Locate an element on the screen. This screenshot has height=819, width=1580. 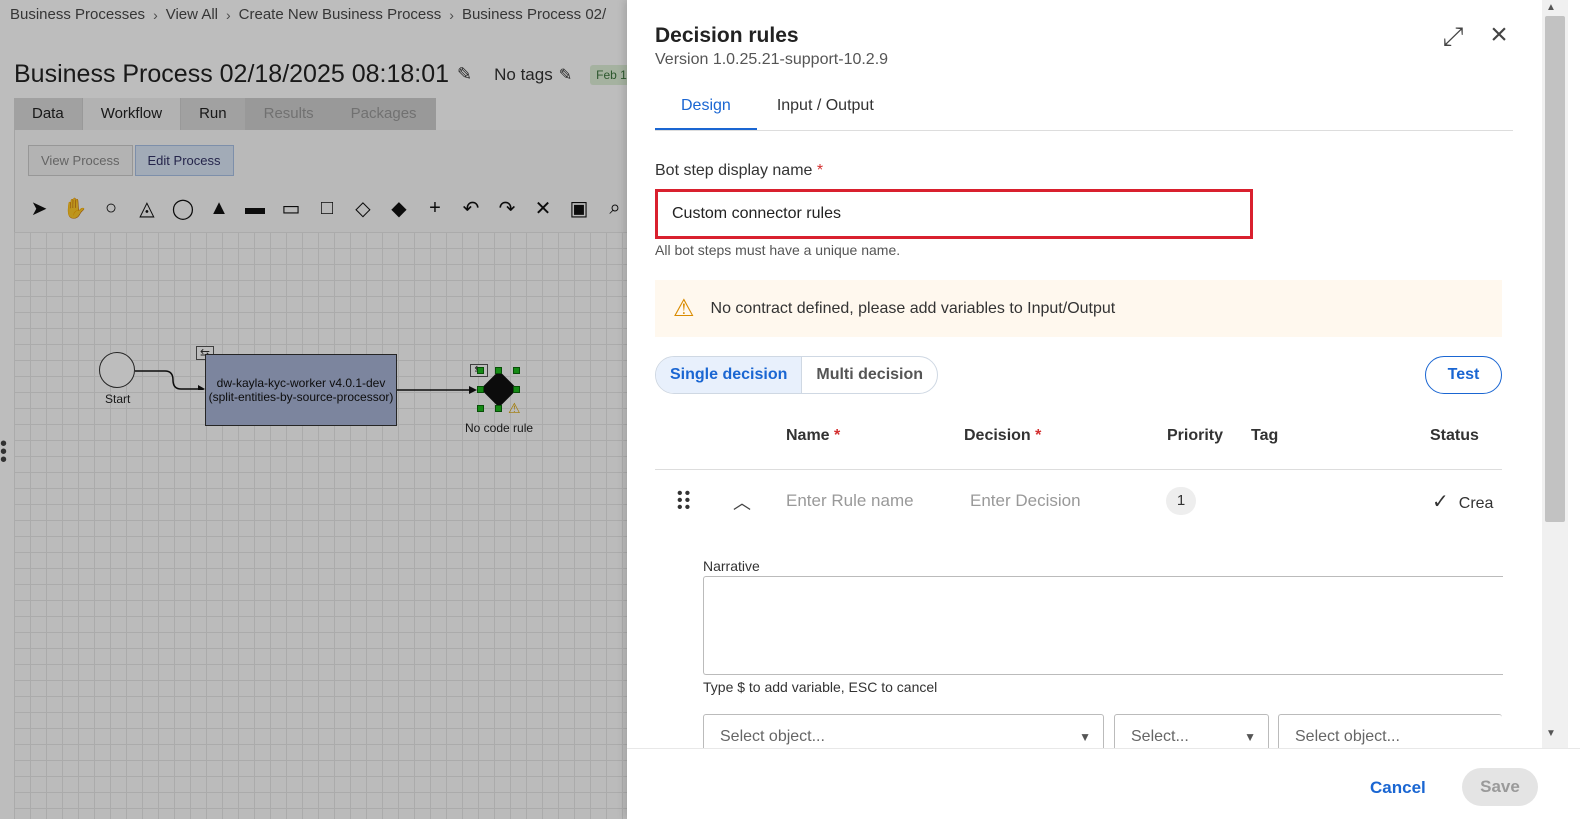
status-text: Crea is located at coordinates (1476, 503).